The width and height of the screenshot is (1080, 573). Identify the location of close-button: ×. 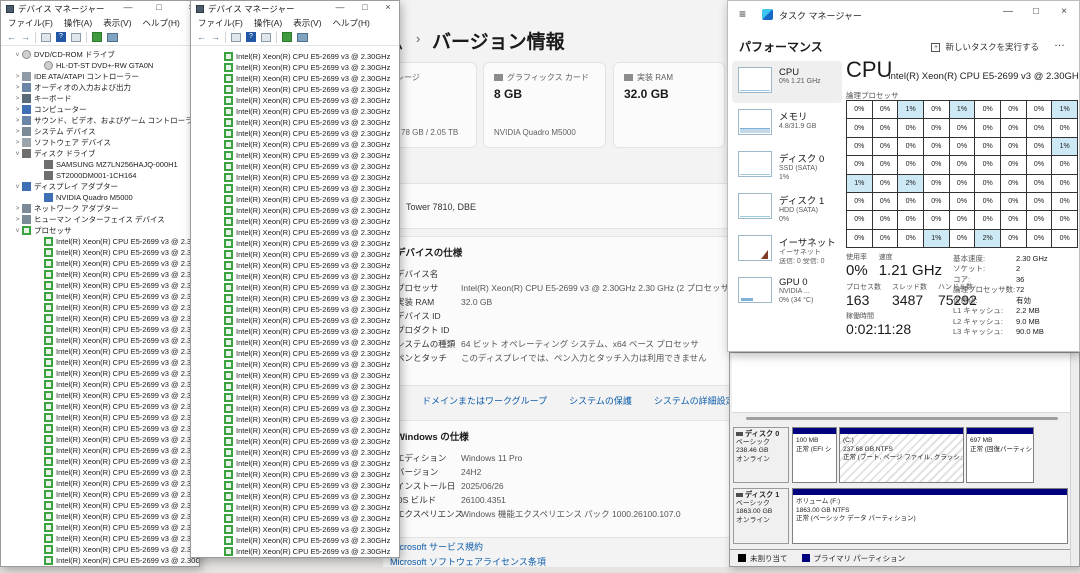
(388, 7).